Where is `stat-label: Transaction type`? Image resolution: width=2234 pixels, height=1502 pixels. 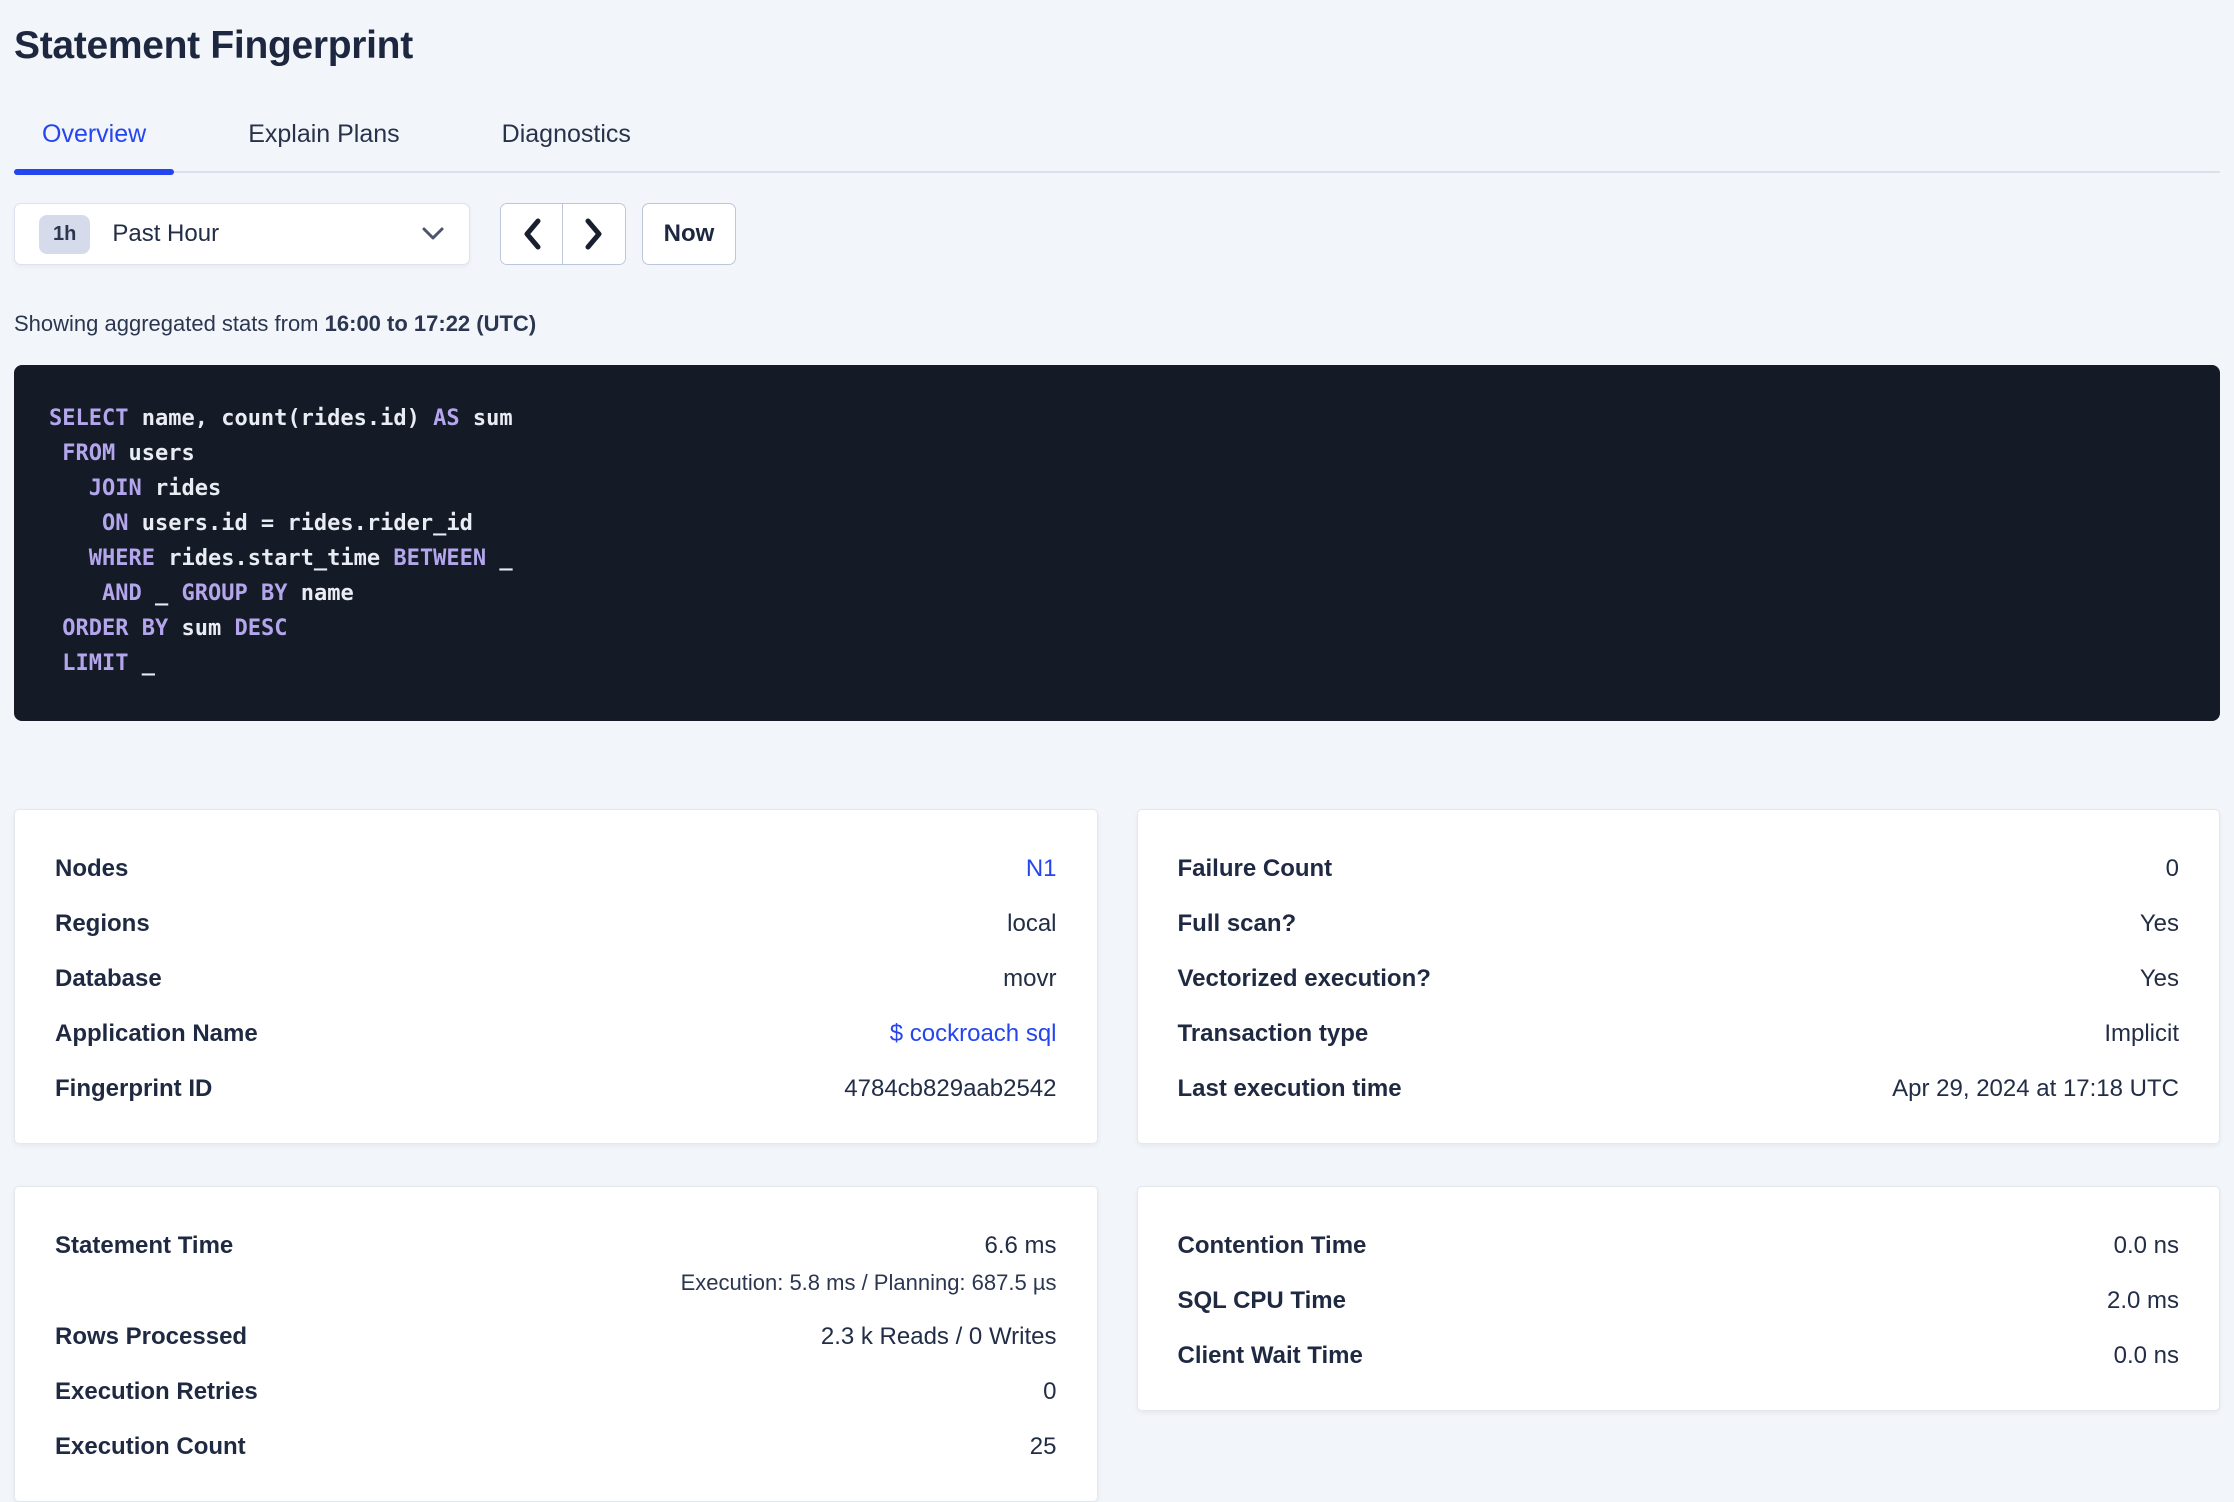
stat-label: Transaction type is located at coordinates (1273, 1033).